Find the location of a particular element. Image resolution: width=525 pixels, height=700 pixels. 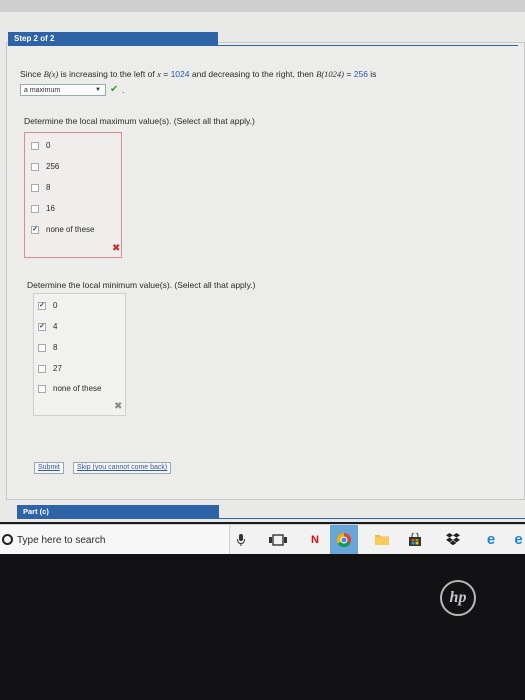

max-option: 8 is located at coordinates (40, 187).